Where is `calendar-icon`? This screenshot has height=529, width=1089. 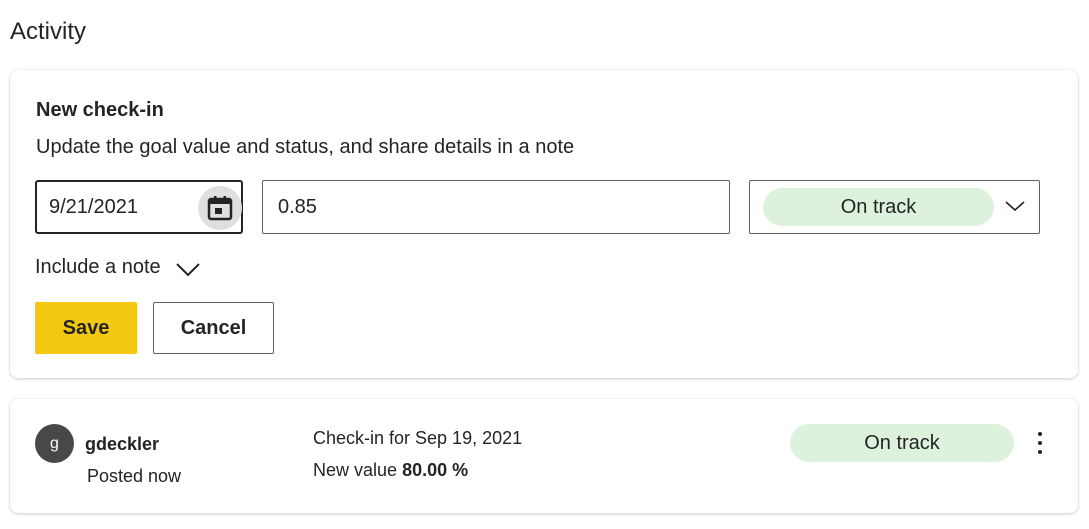
calendar-icon is located at coordinates (220, 208).